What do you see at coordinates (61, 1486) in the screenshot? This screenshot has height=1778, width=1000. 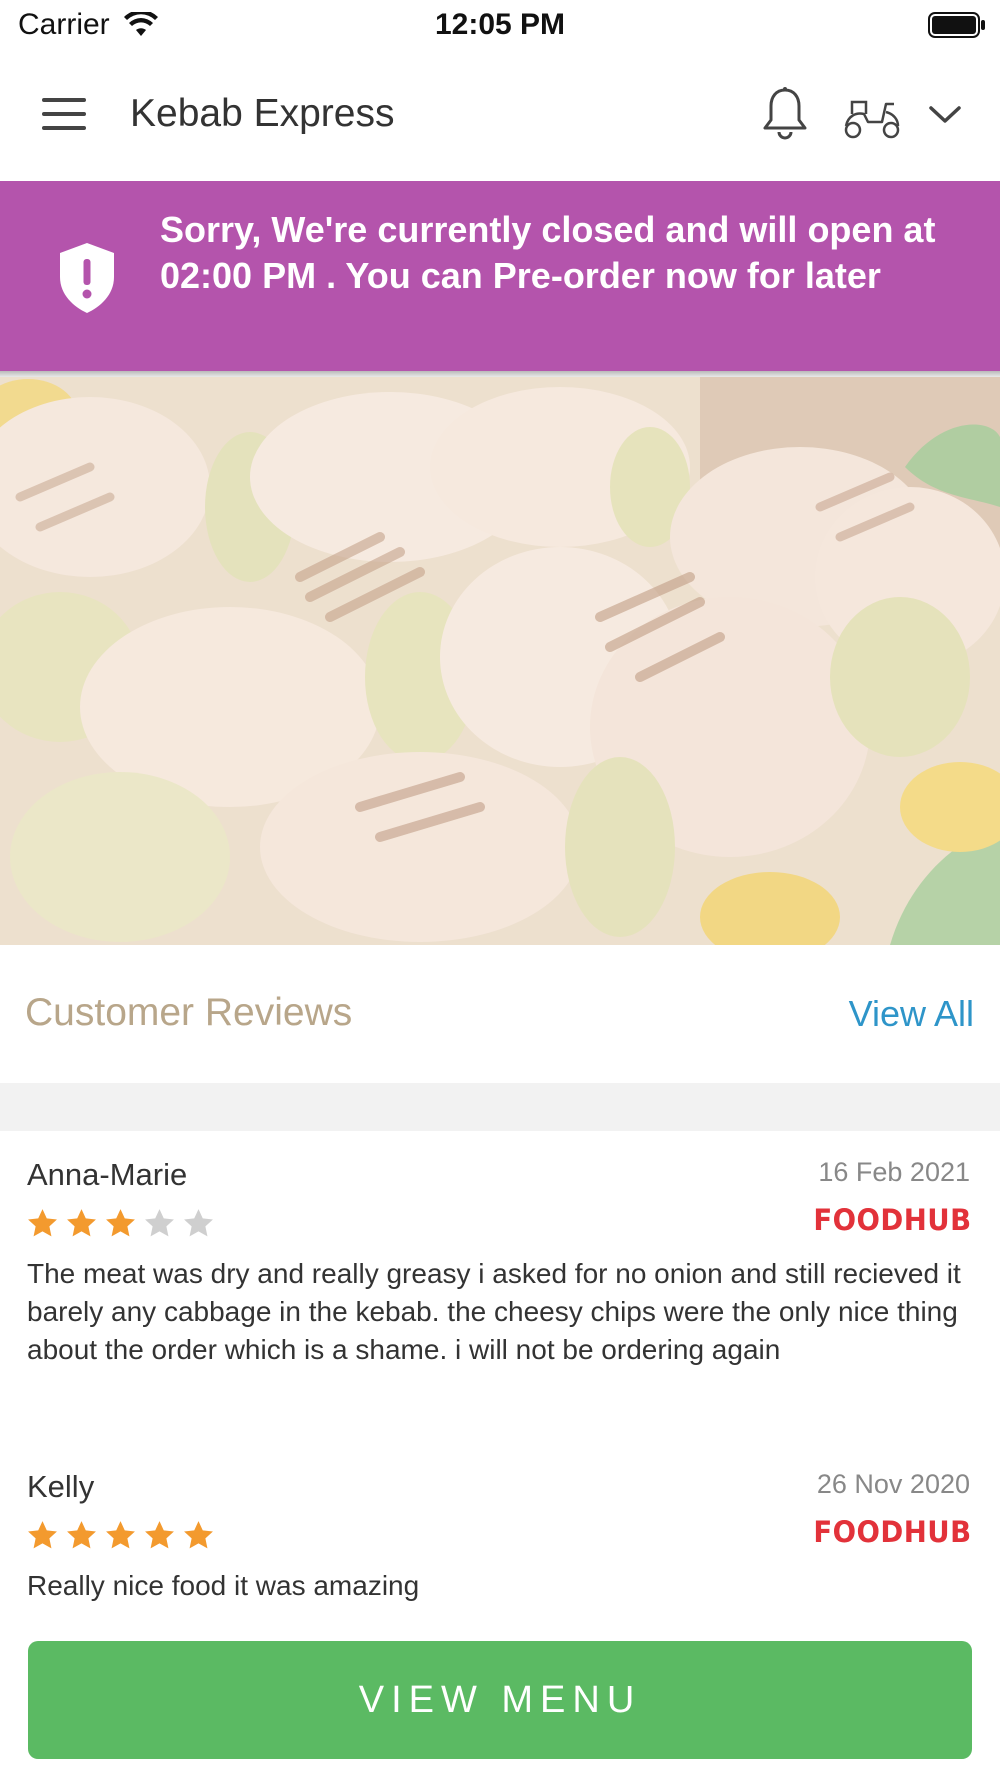 I see `reviewer-name: Kelly` at bounding box center [61, 1486].